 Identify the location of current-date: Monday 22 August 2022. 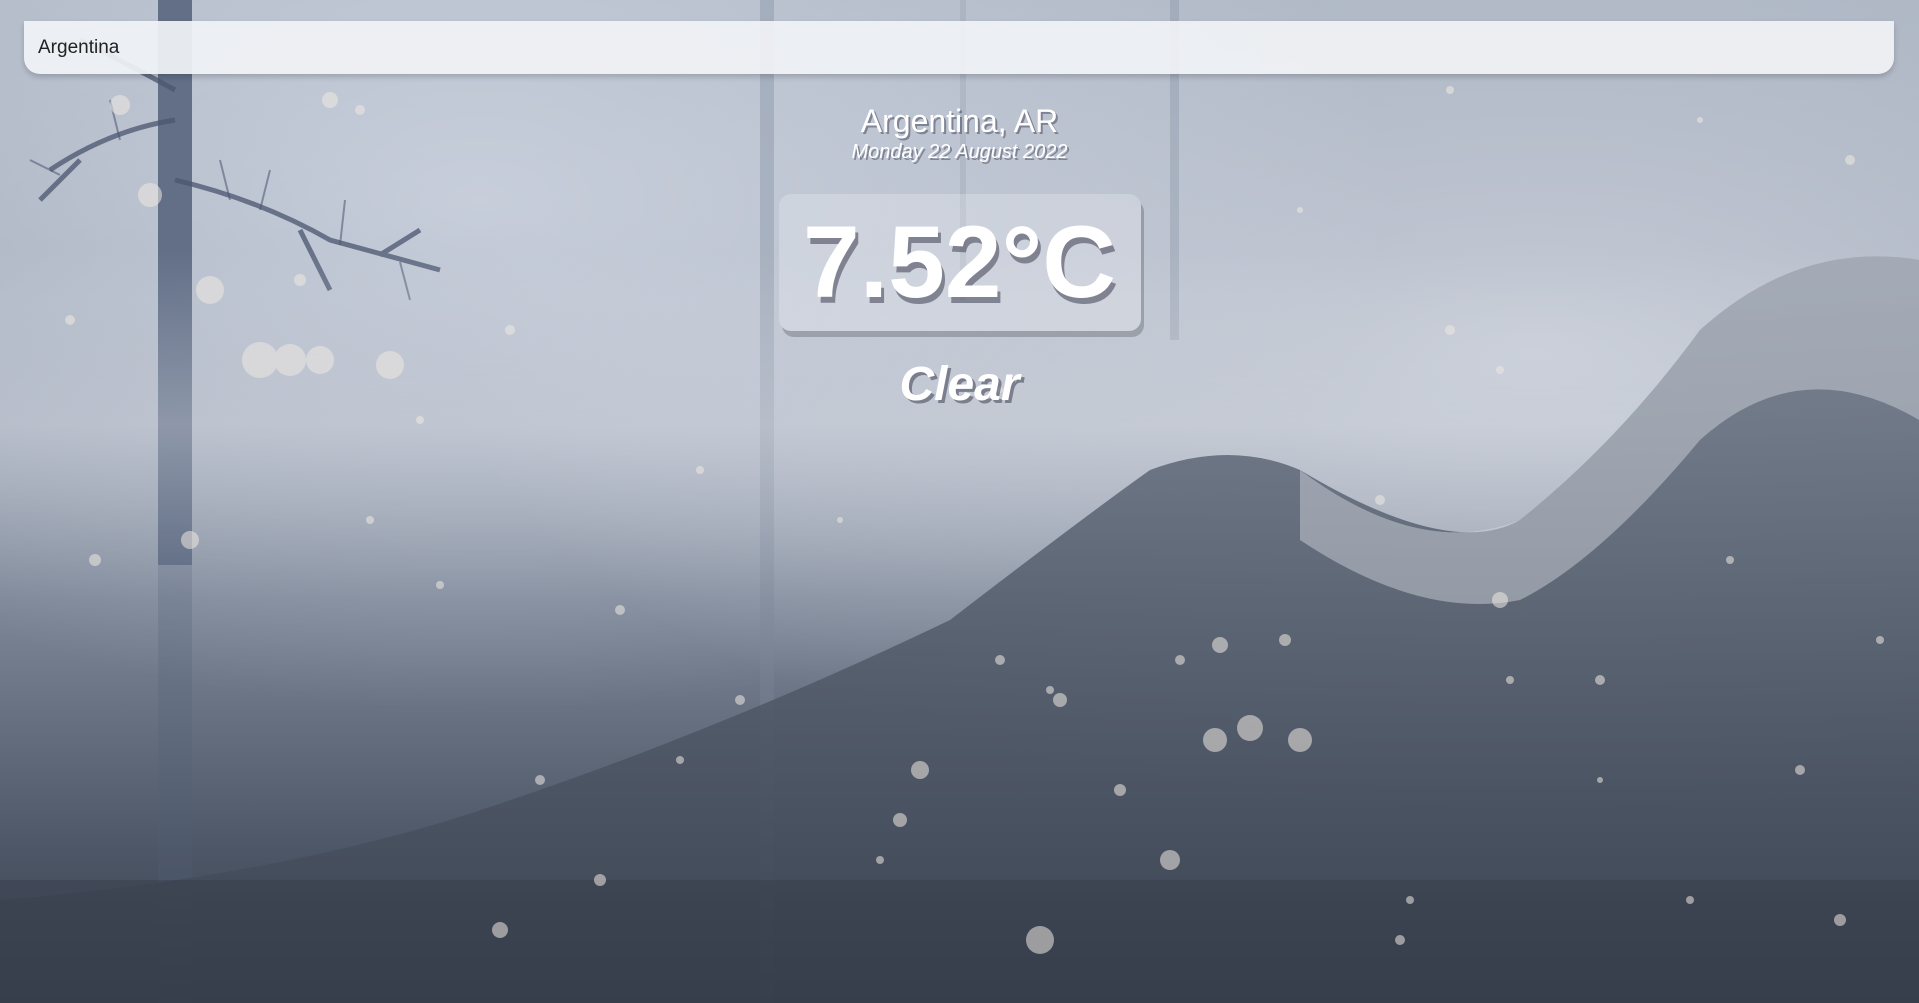
(959, 152).